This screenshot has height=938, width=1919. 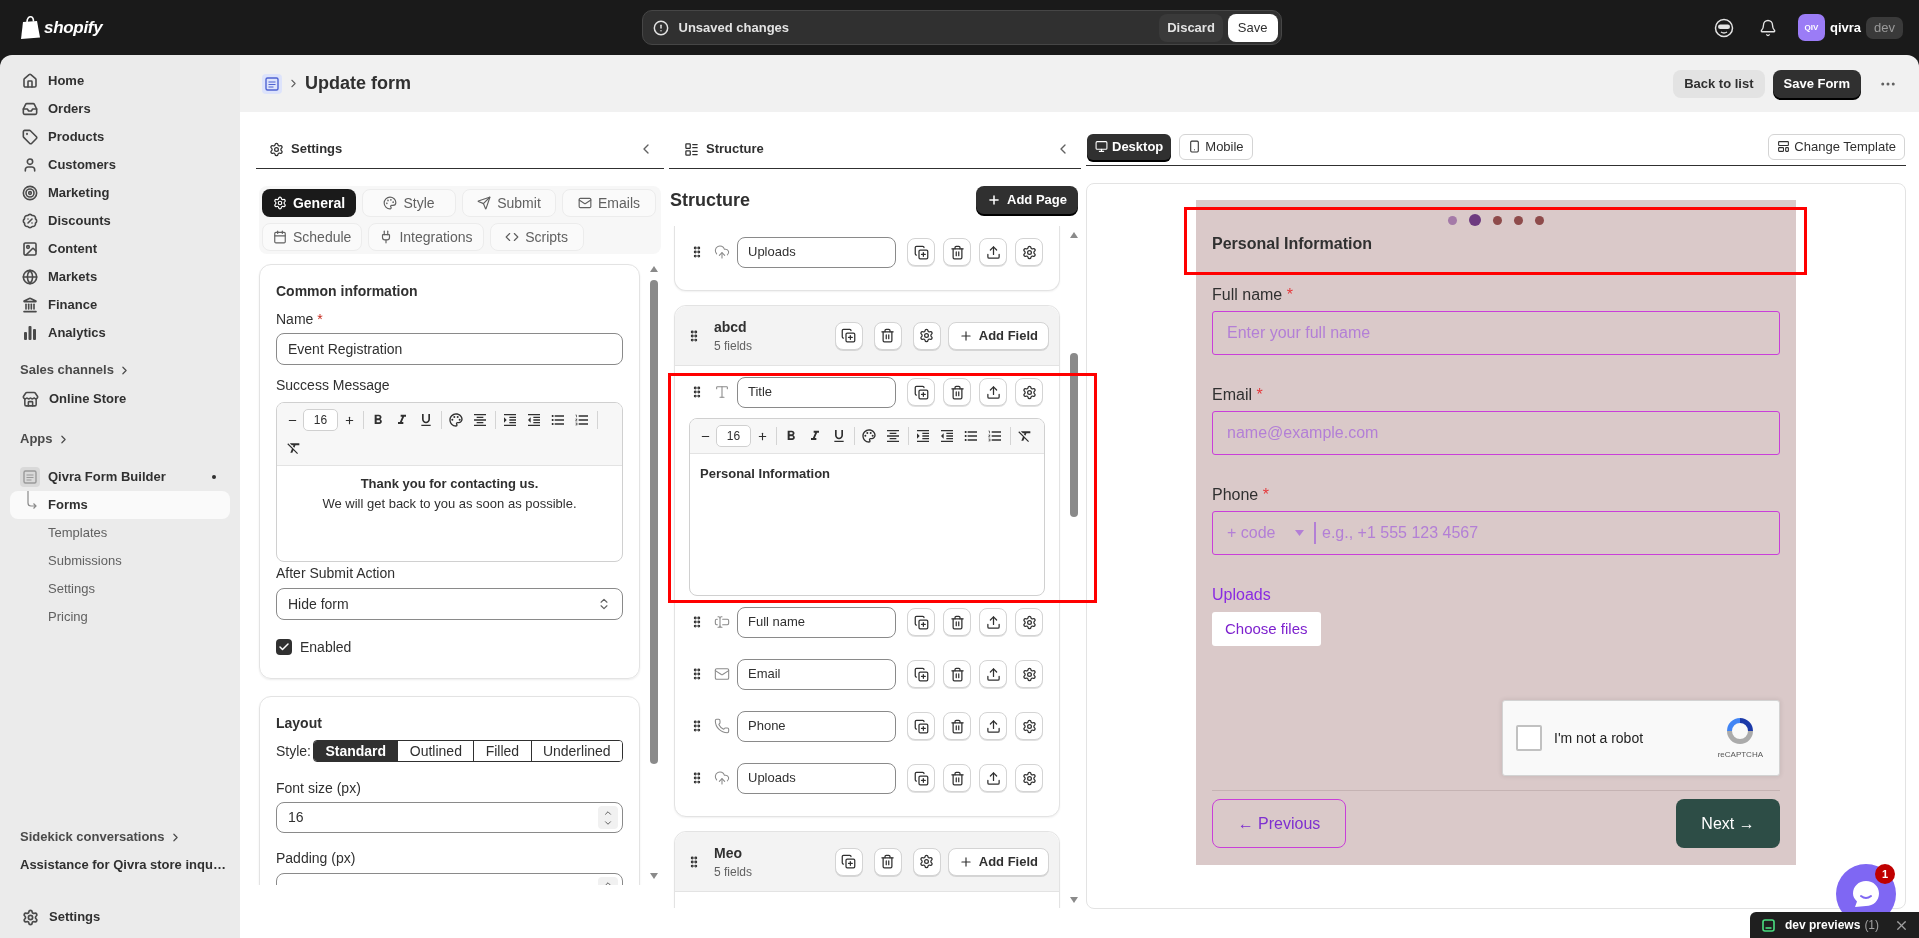 I want to click on save-form-button: Save Form, so click(x=1816, y=83).